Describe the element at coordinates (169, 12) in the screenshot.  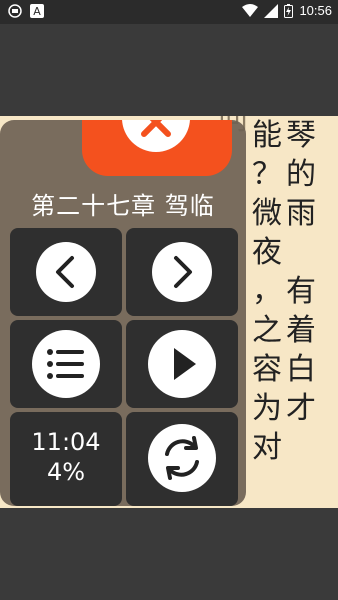
I see `status-bar: A 10:56` at that location.